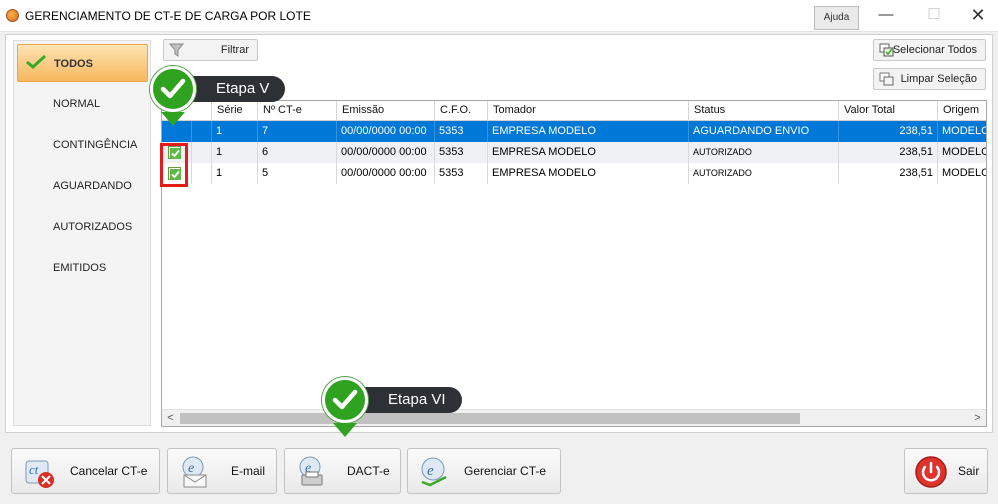  I want to click on checkbox-highlight, so click(174, 165).